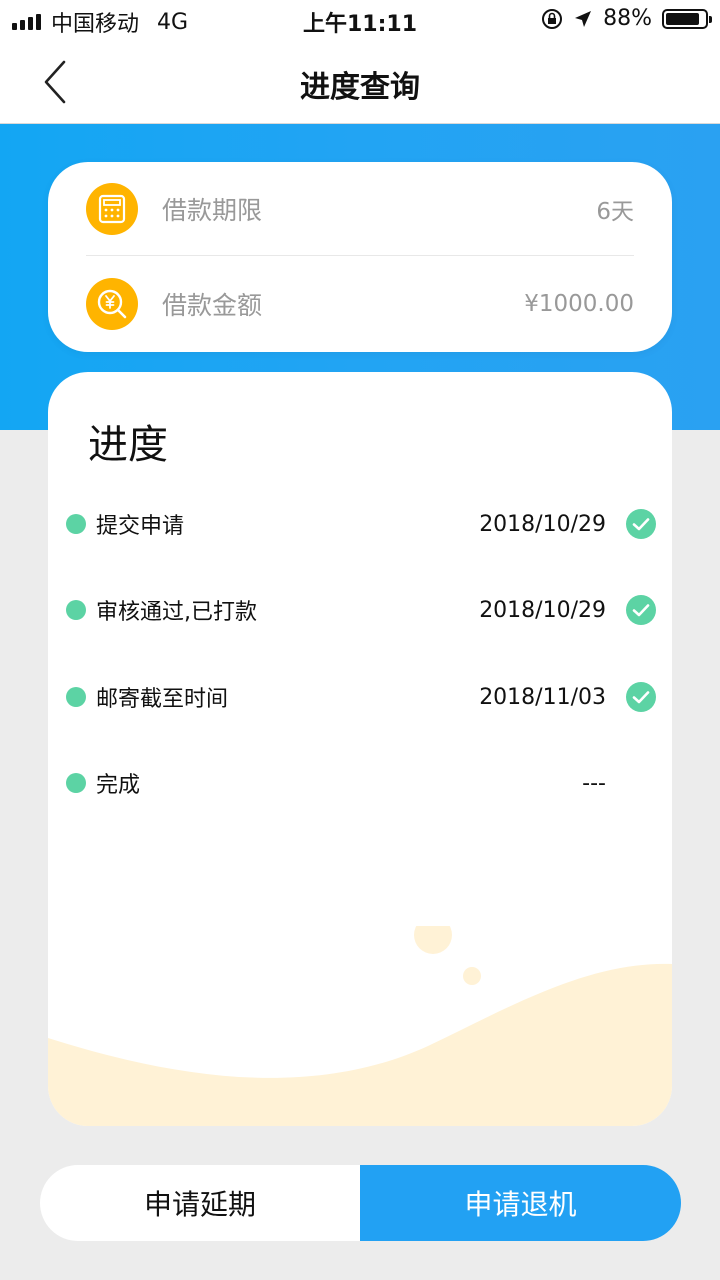 This screenshot has width=720, height=1280. What do you see at coordinates (112, 208) in the screenshot?
I see `calculator-icon` at bounding box center [112, 208].